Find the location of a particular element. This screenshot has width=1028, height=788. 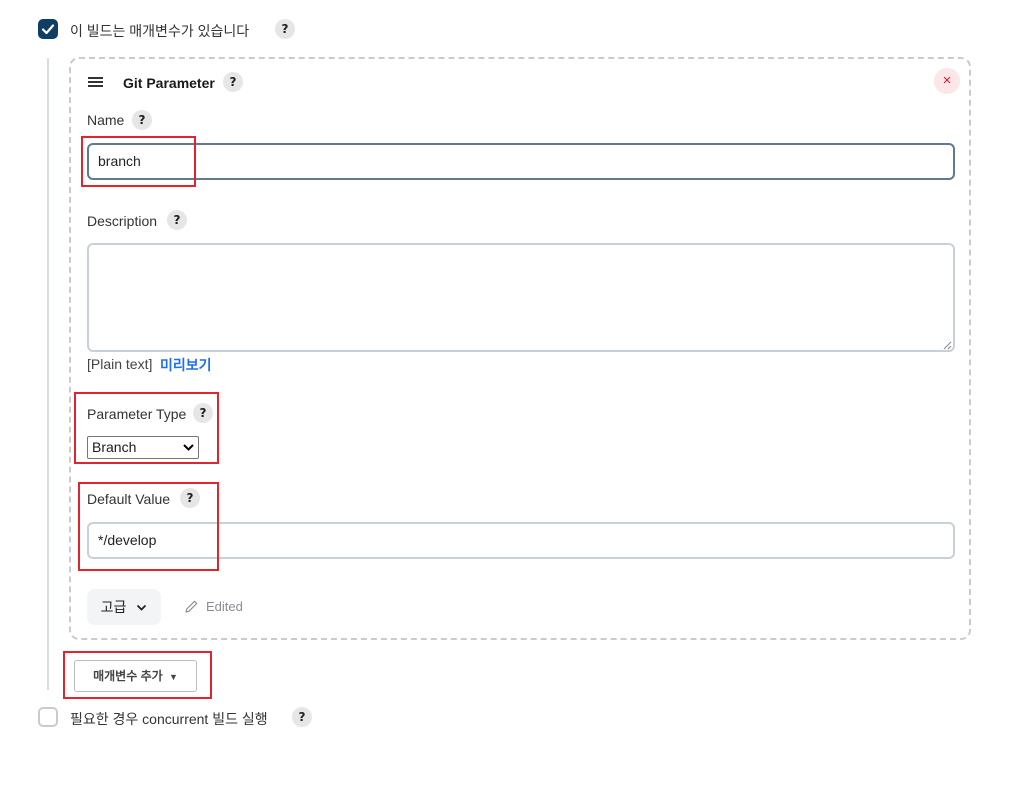

advanced-button-label: 고급 is located at coordinates (113, 607).